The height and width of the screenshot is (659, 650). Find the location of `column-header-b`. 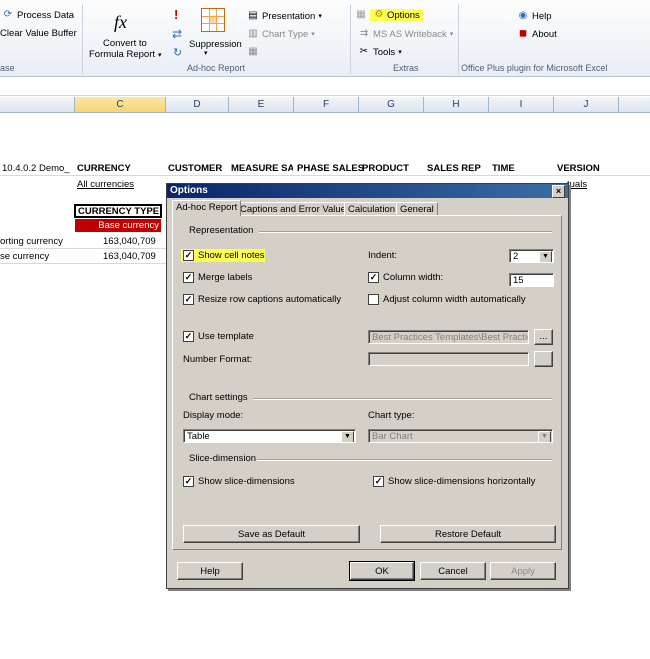

column-header-b is located at coordinates (37, 104).